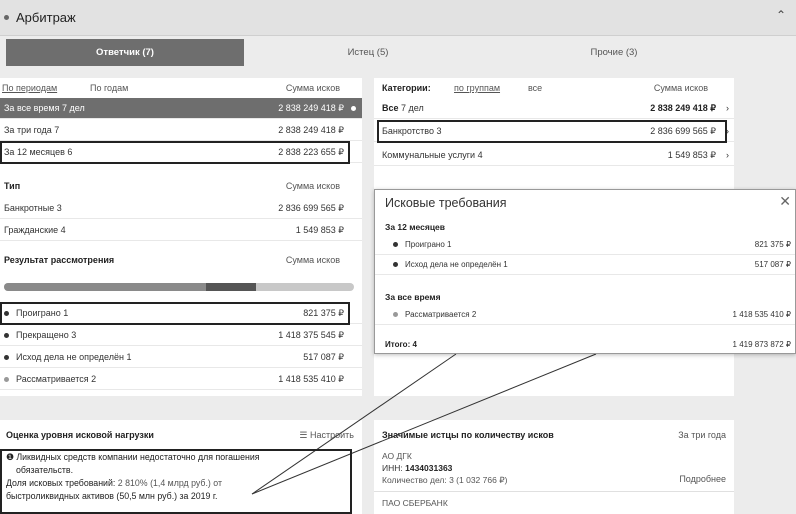 The height and width of the screenshot is (514, 796). Describe the element at coordinates (311, 130) in the screenshot. I see `period-sum: 2 838 249 418 ₽` at that location.